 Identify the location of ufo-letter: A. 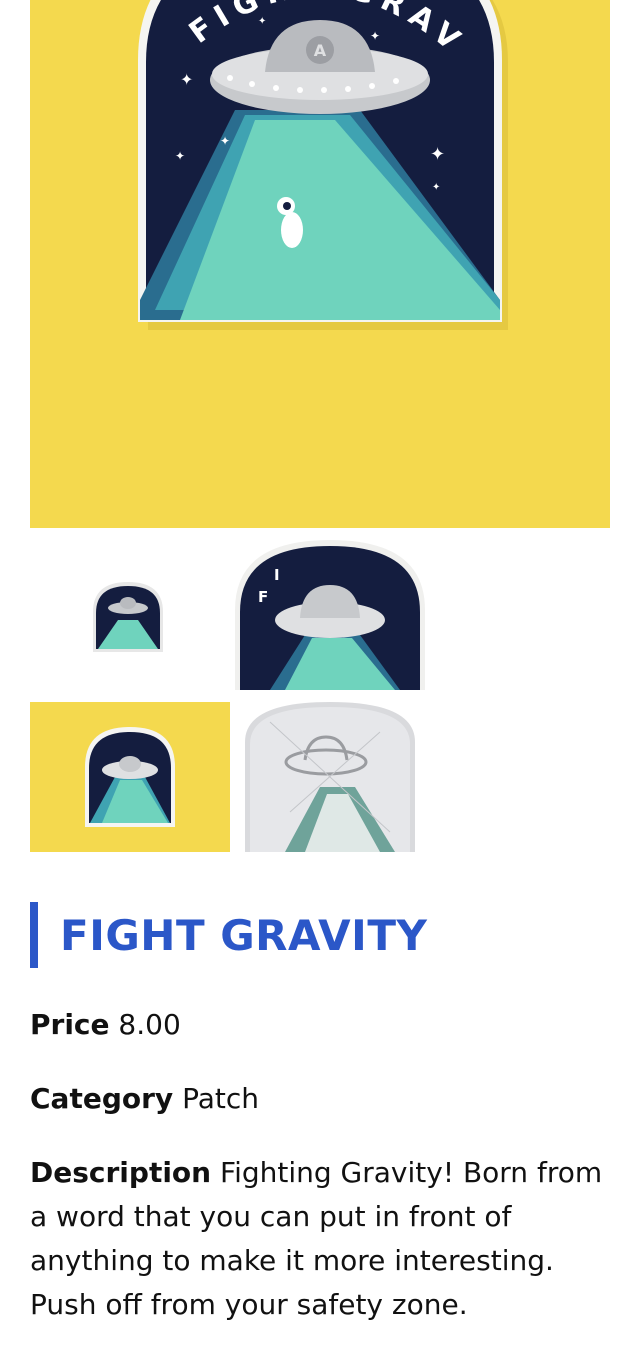
(320, 50).